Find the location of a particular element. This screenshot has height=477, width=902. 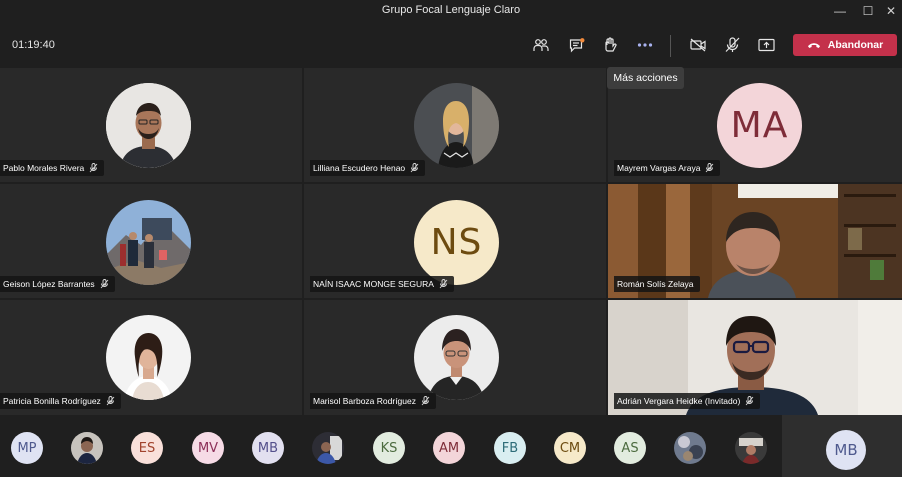

participant-name-tag: Lilliana Escudero Henao is located at coordinates (368, 168).